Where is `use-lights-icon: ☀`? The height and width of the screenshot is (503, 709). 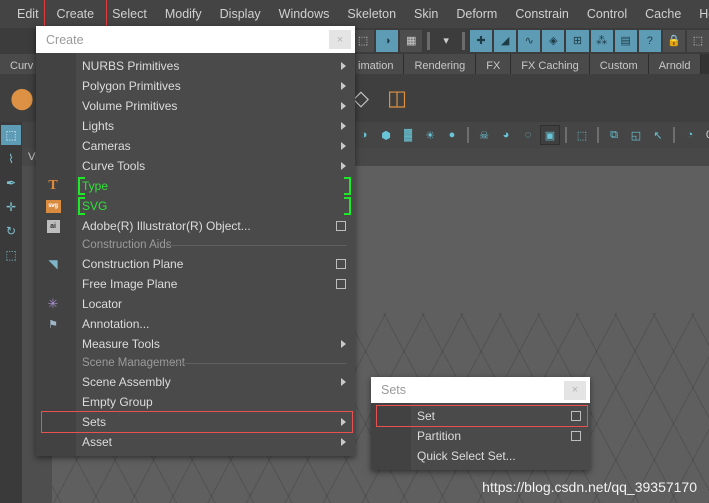
use-lights-icon: ☀ is located at coordinates (430, 135).